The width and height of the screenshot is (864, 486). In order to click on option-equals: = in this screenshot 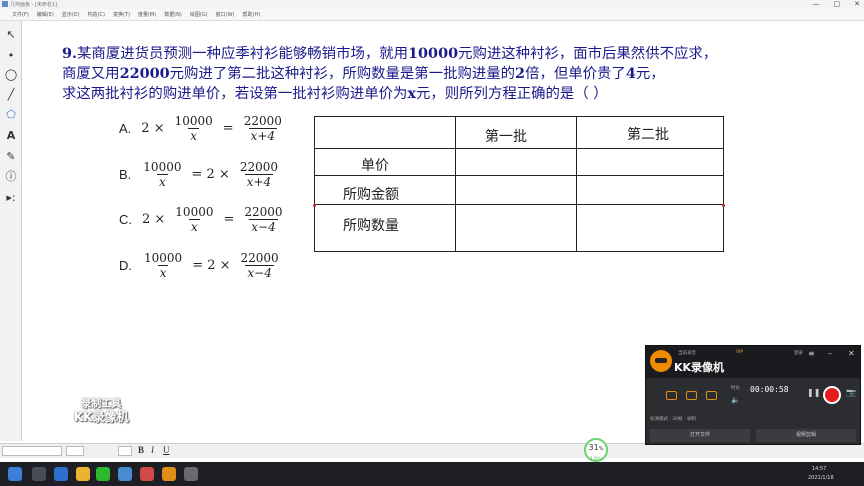, I will do `click(228, 128)`.